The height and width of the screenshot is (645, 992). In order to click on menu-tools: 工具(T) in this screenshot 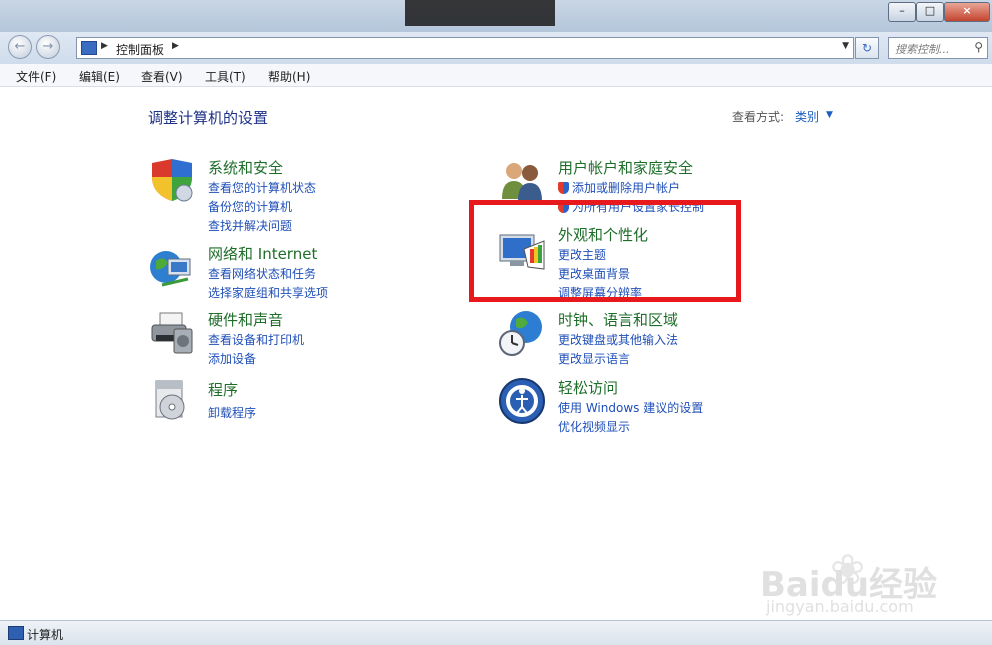, I will do `click(225, 76)`.